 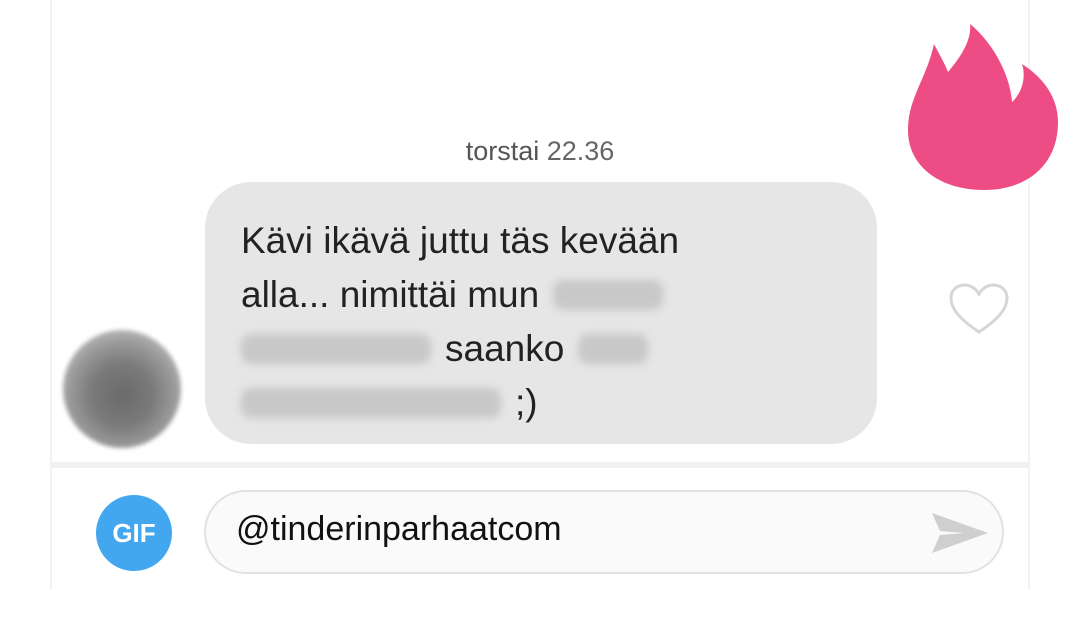 I want to click on message-line-2: alla... nimittäi mun, so click(x=559, y=295).